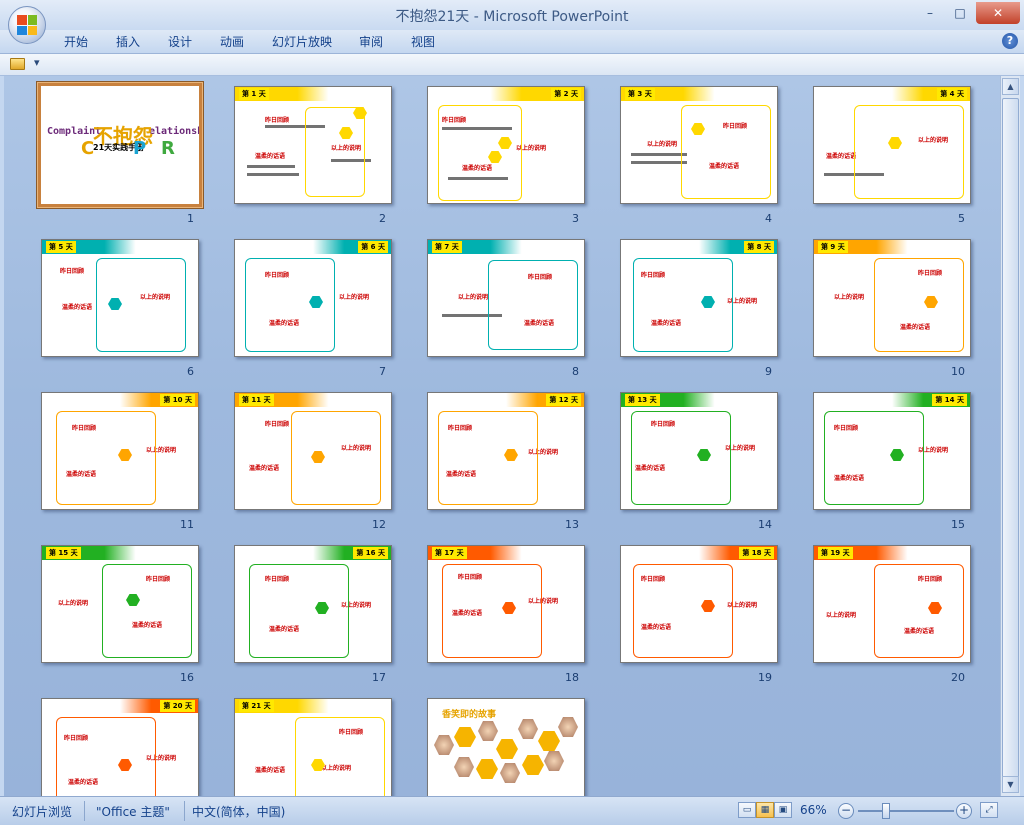  I want to click on slide-thumbnail: 第 19 天 昨日回顾 以上的说明 温柔的话语, so click(892, 604).